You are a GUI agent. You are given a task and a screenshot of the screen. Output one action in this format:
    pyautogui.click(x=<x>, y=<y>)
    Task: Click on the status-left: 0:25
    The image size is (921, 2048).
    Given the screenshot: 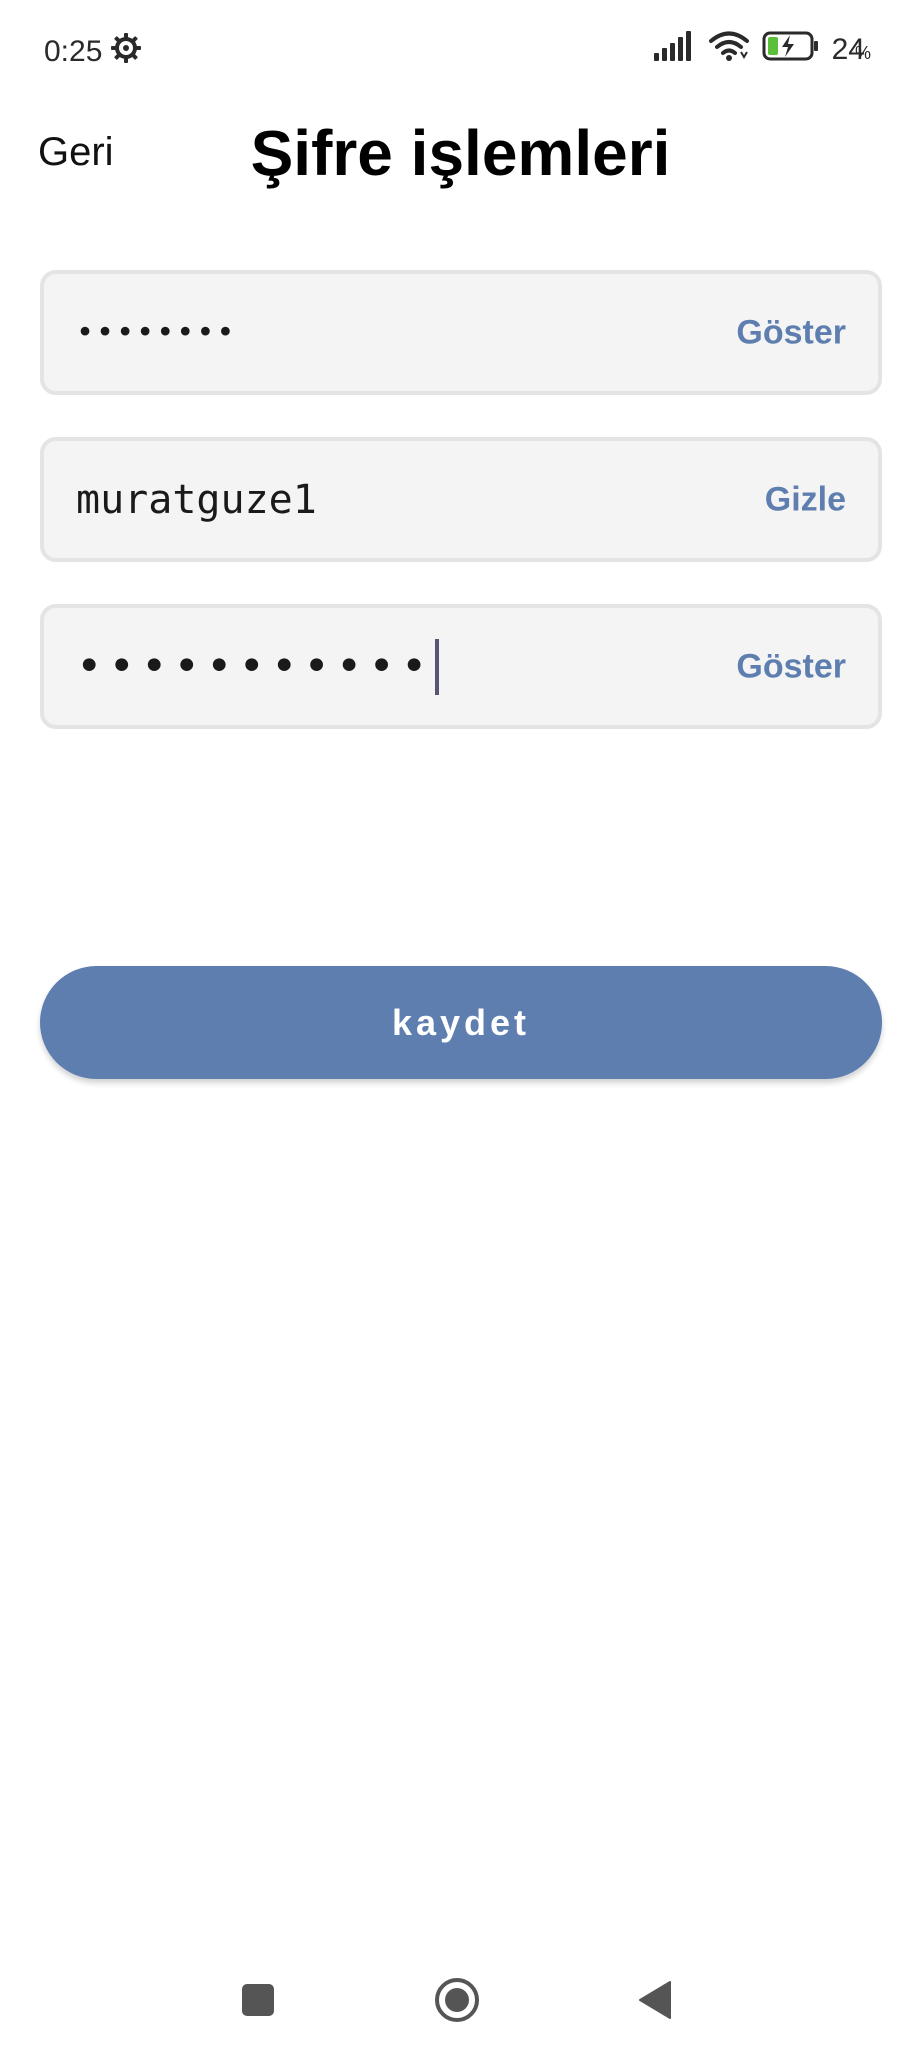 What is the action you would take?
    pyautogui.click(x=93, y=52)
    